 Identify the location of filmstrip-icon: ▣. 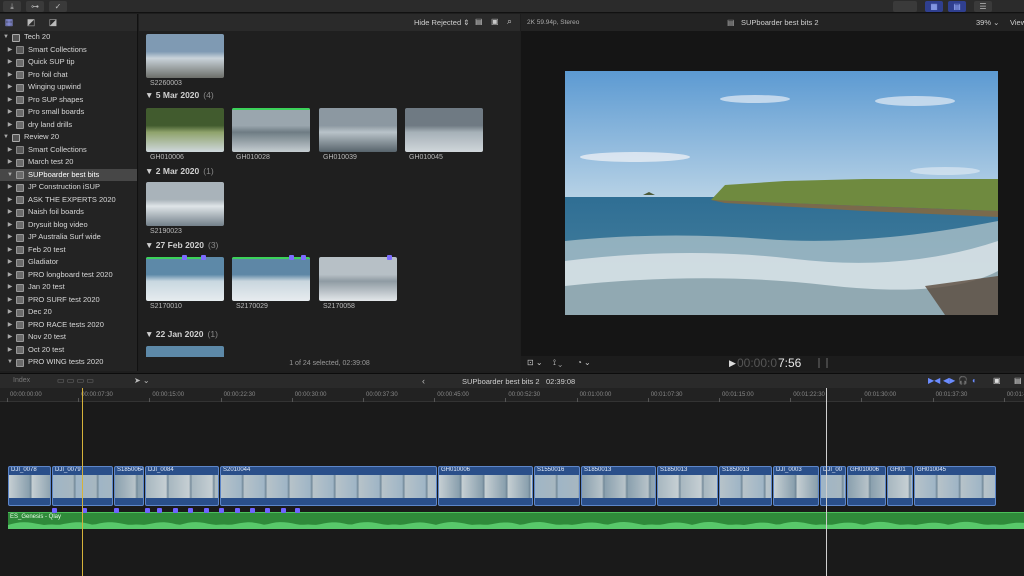
(495, 21).